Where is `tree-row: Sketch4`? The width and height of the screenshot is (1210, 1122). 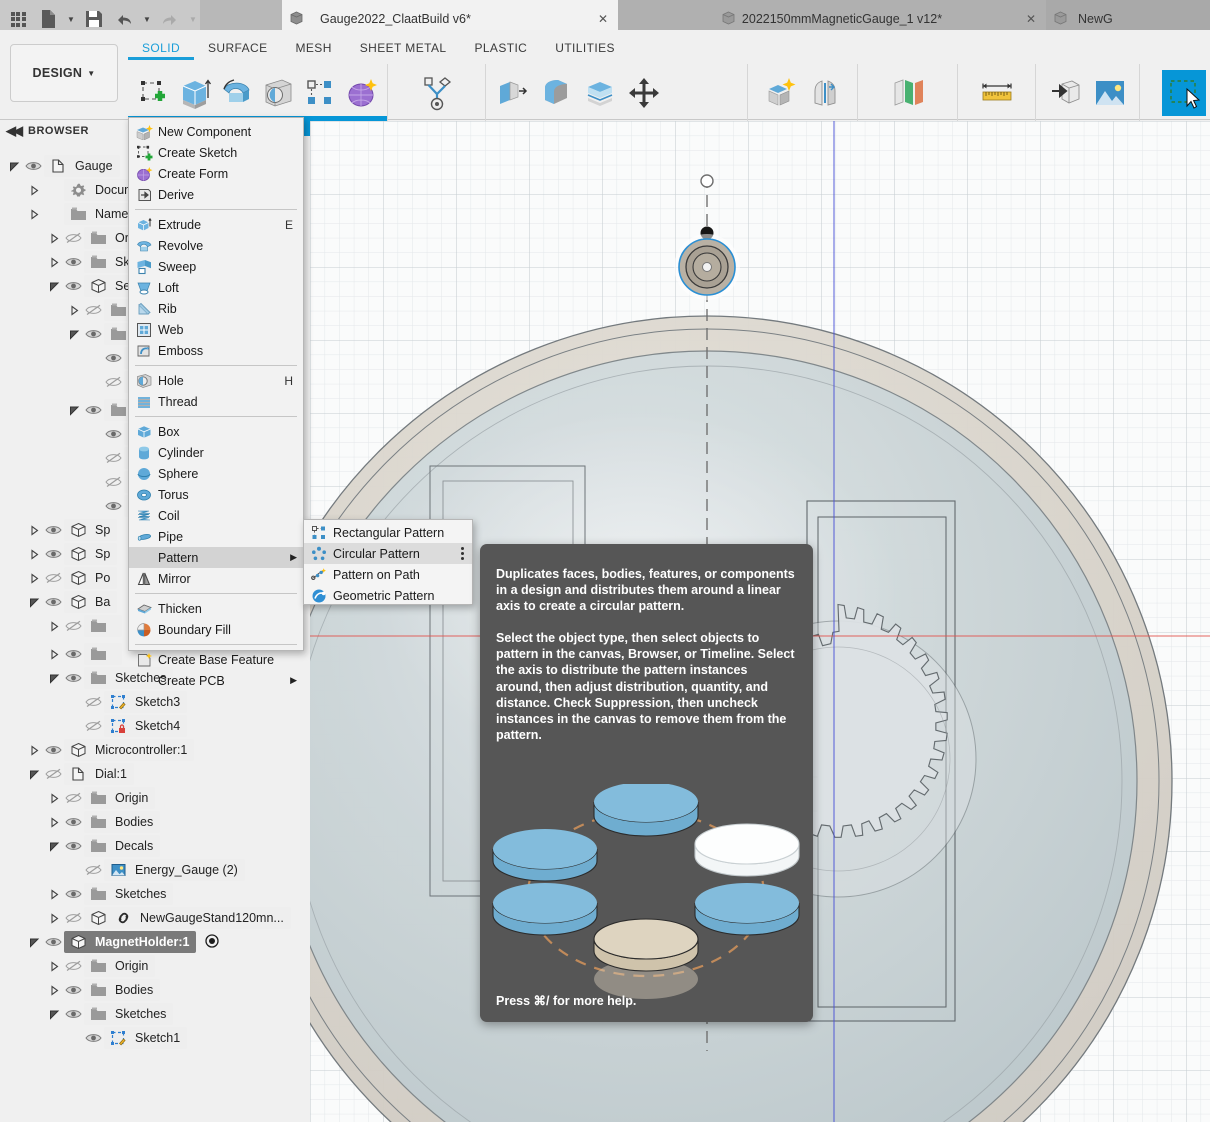
tree-row: Sketch4 is located at coordinates (127, 726).